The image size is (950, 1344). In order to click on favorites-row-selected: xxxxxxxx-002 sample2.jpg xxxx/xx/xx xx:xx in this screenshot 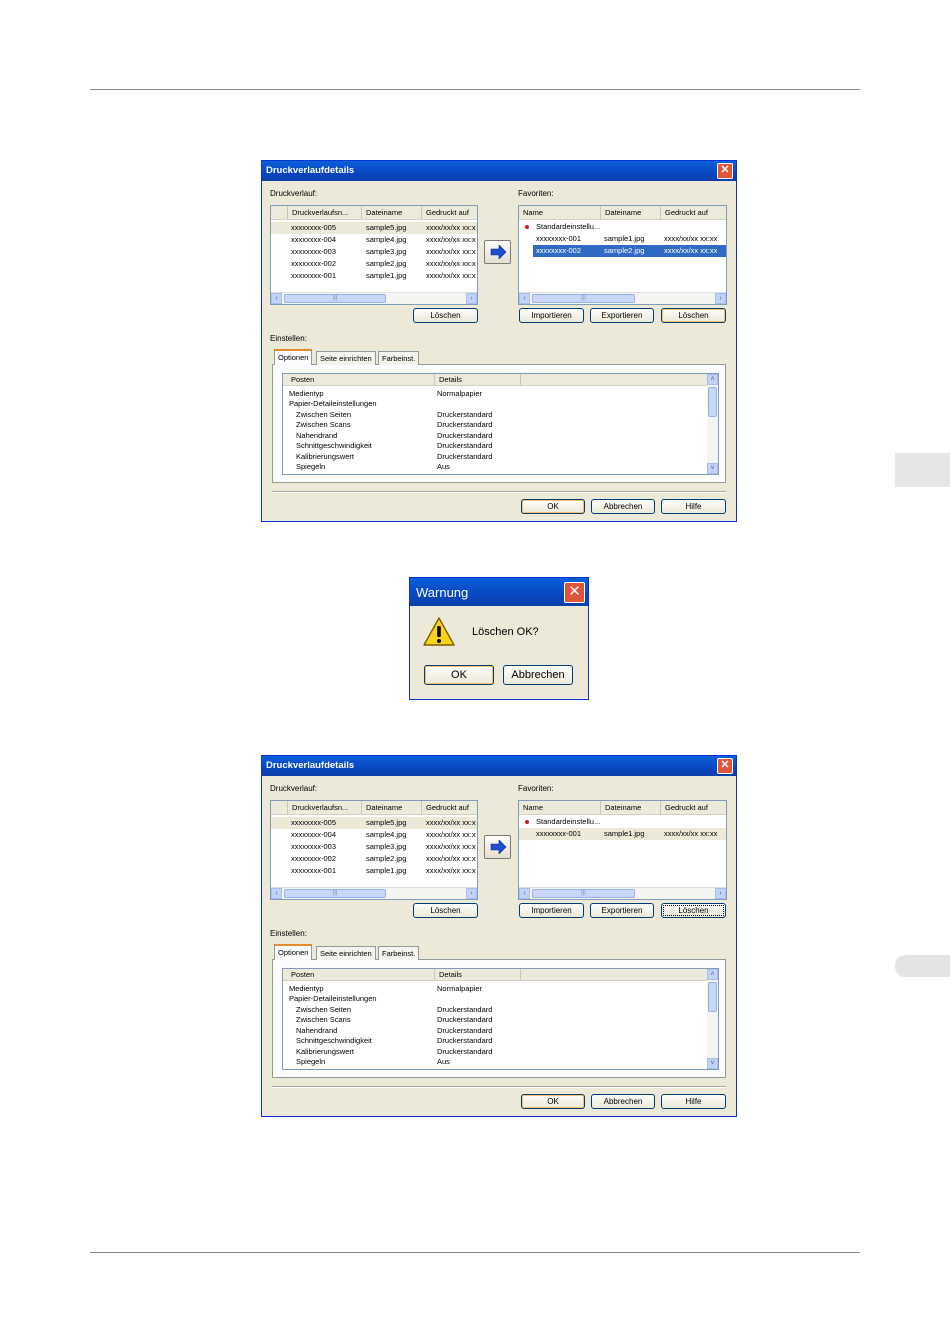, I will do `click(622, 251)`.